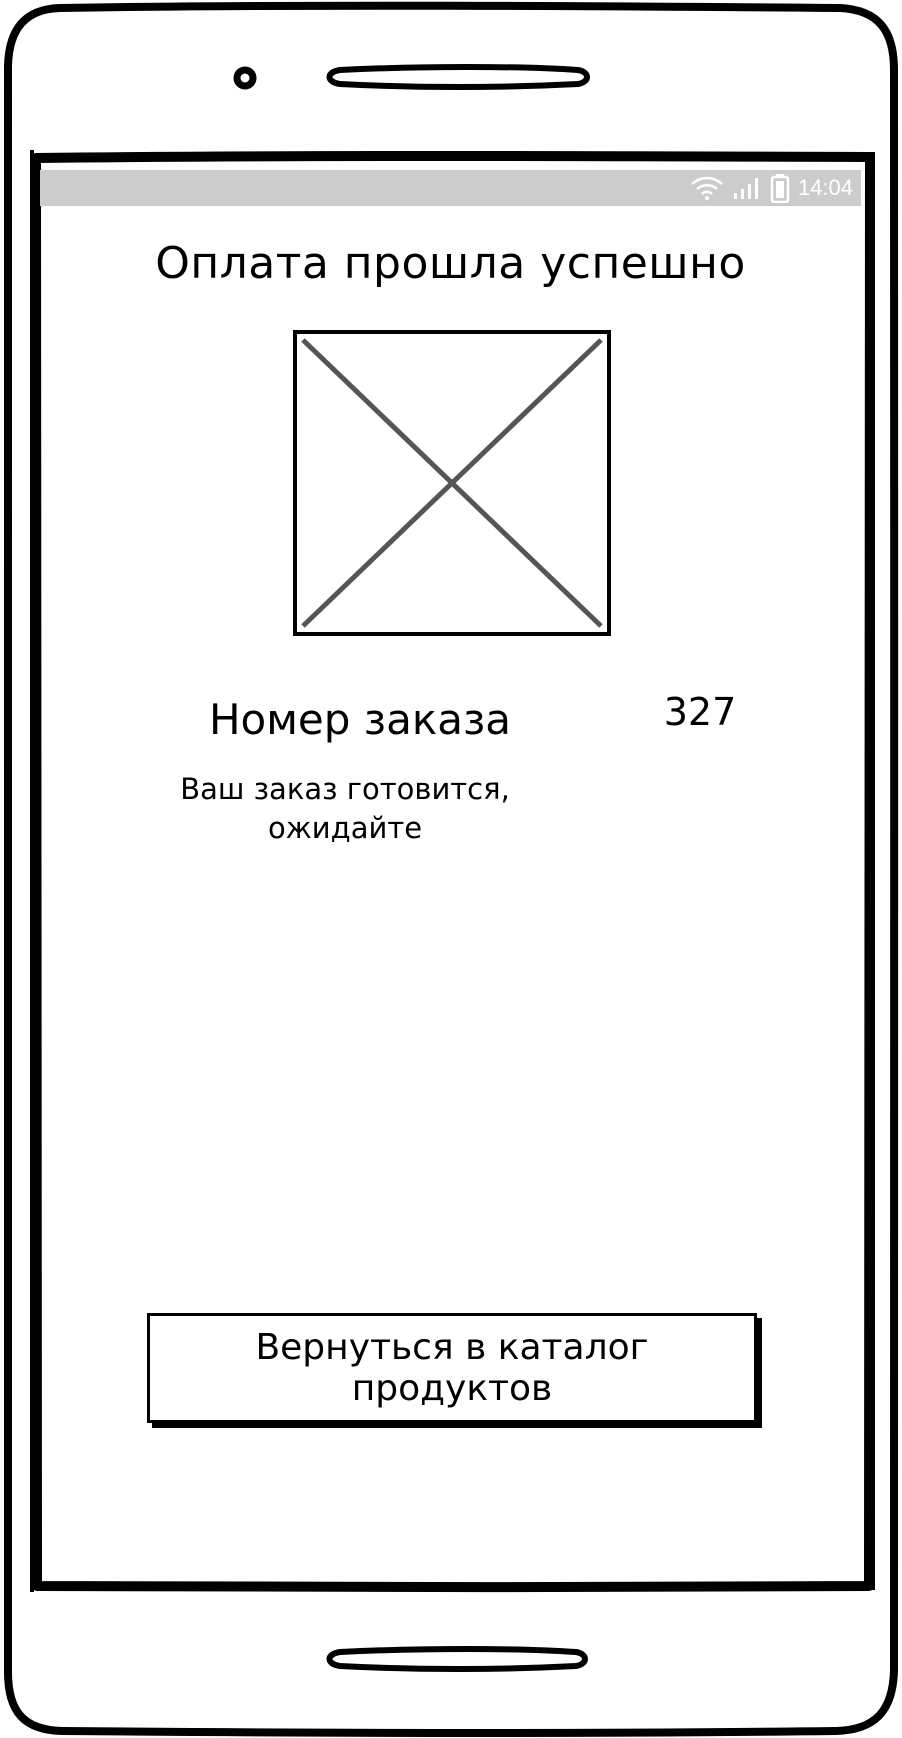 This screenshot has height=1738, width=902. Describe the element at coordinates (700, 712) in the screenshot. I see `order-number-value: 327` at that location.